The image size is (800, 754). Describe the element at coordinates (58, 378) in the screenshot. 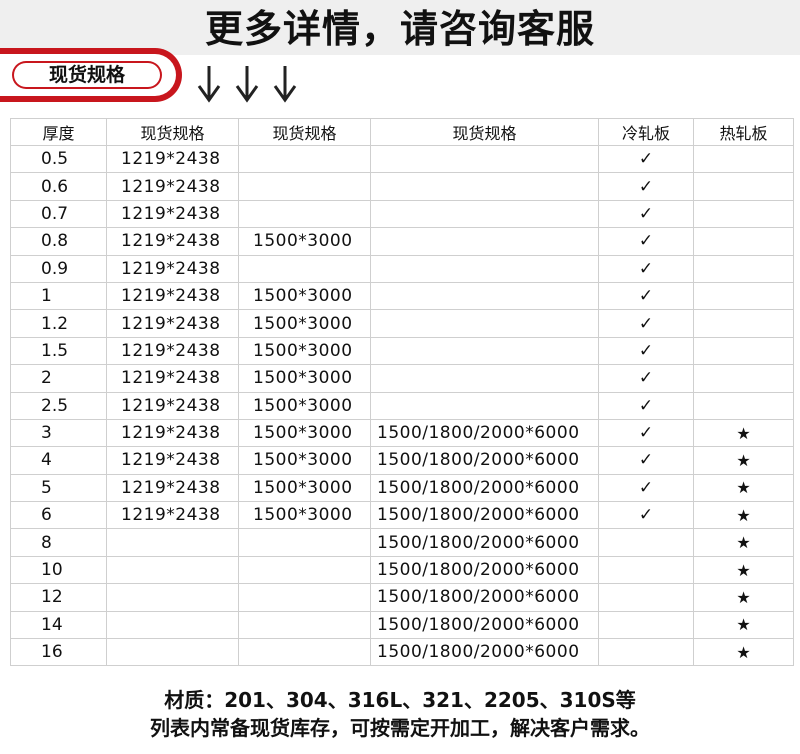

I see `thickness-cell: 2` at that location.